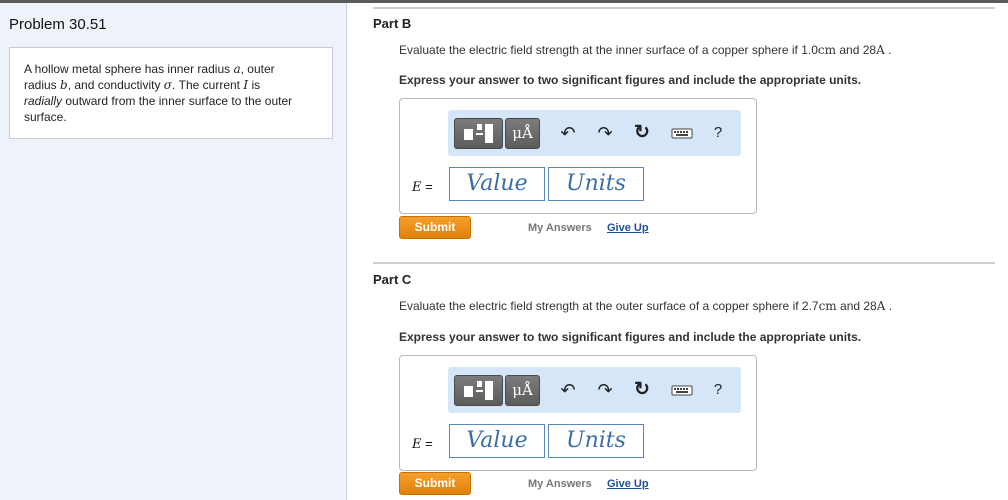  What do you see at coordinates (435, 227) in the screenshot?
I see `part-b-submit-button: Submit` at bounding box center [435, 227].